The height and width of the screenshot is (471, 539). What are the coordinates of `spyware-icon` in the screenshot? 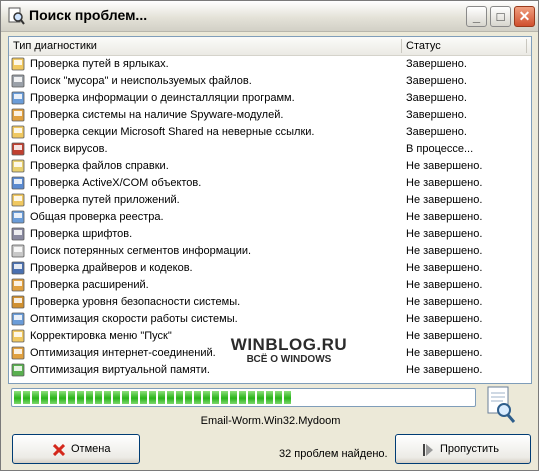 It's located at (18, 115).